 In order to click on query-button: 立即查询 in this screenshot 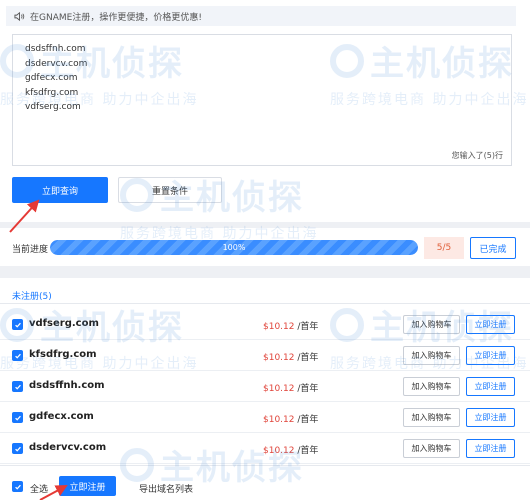, I will do `click(60, 190)`.